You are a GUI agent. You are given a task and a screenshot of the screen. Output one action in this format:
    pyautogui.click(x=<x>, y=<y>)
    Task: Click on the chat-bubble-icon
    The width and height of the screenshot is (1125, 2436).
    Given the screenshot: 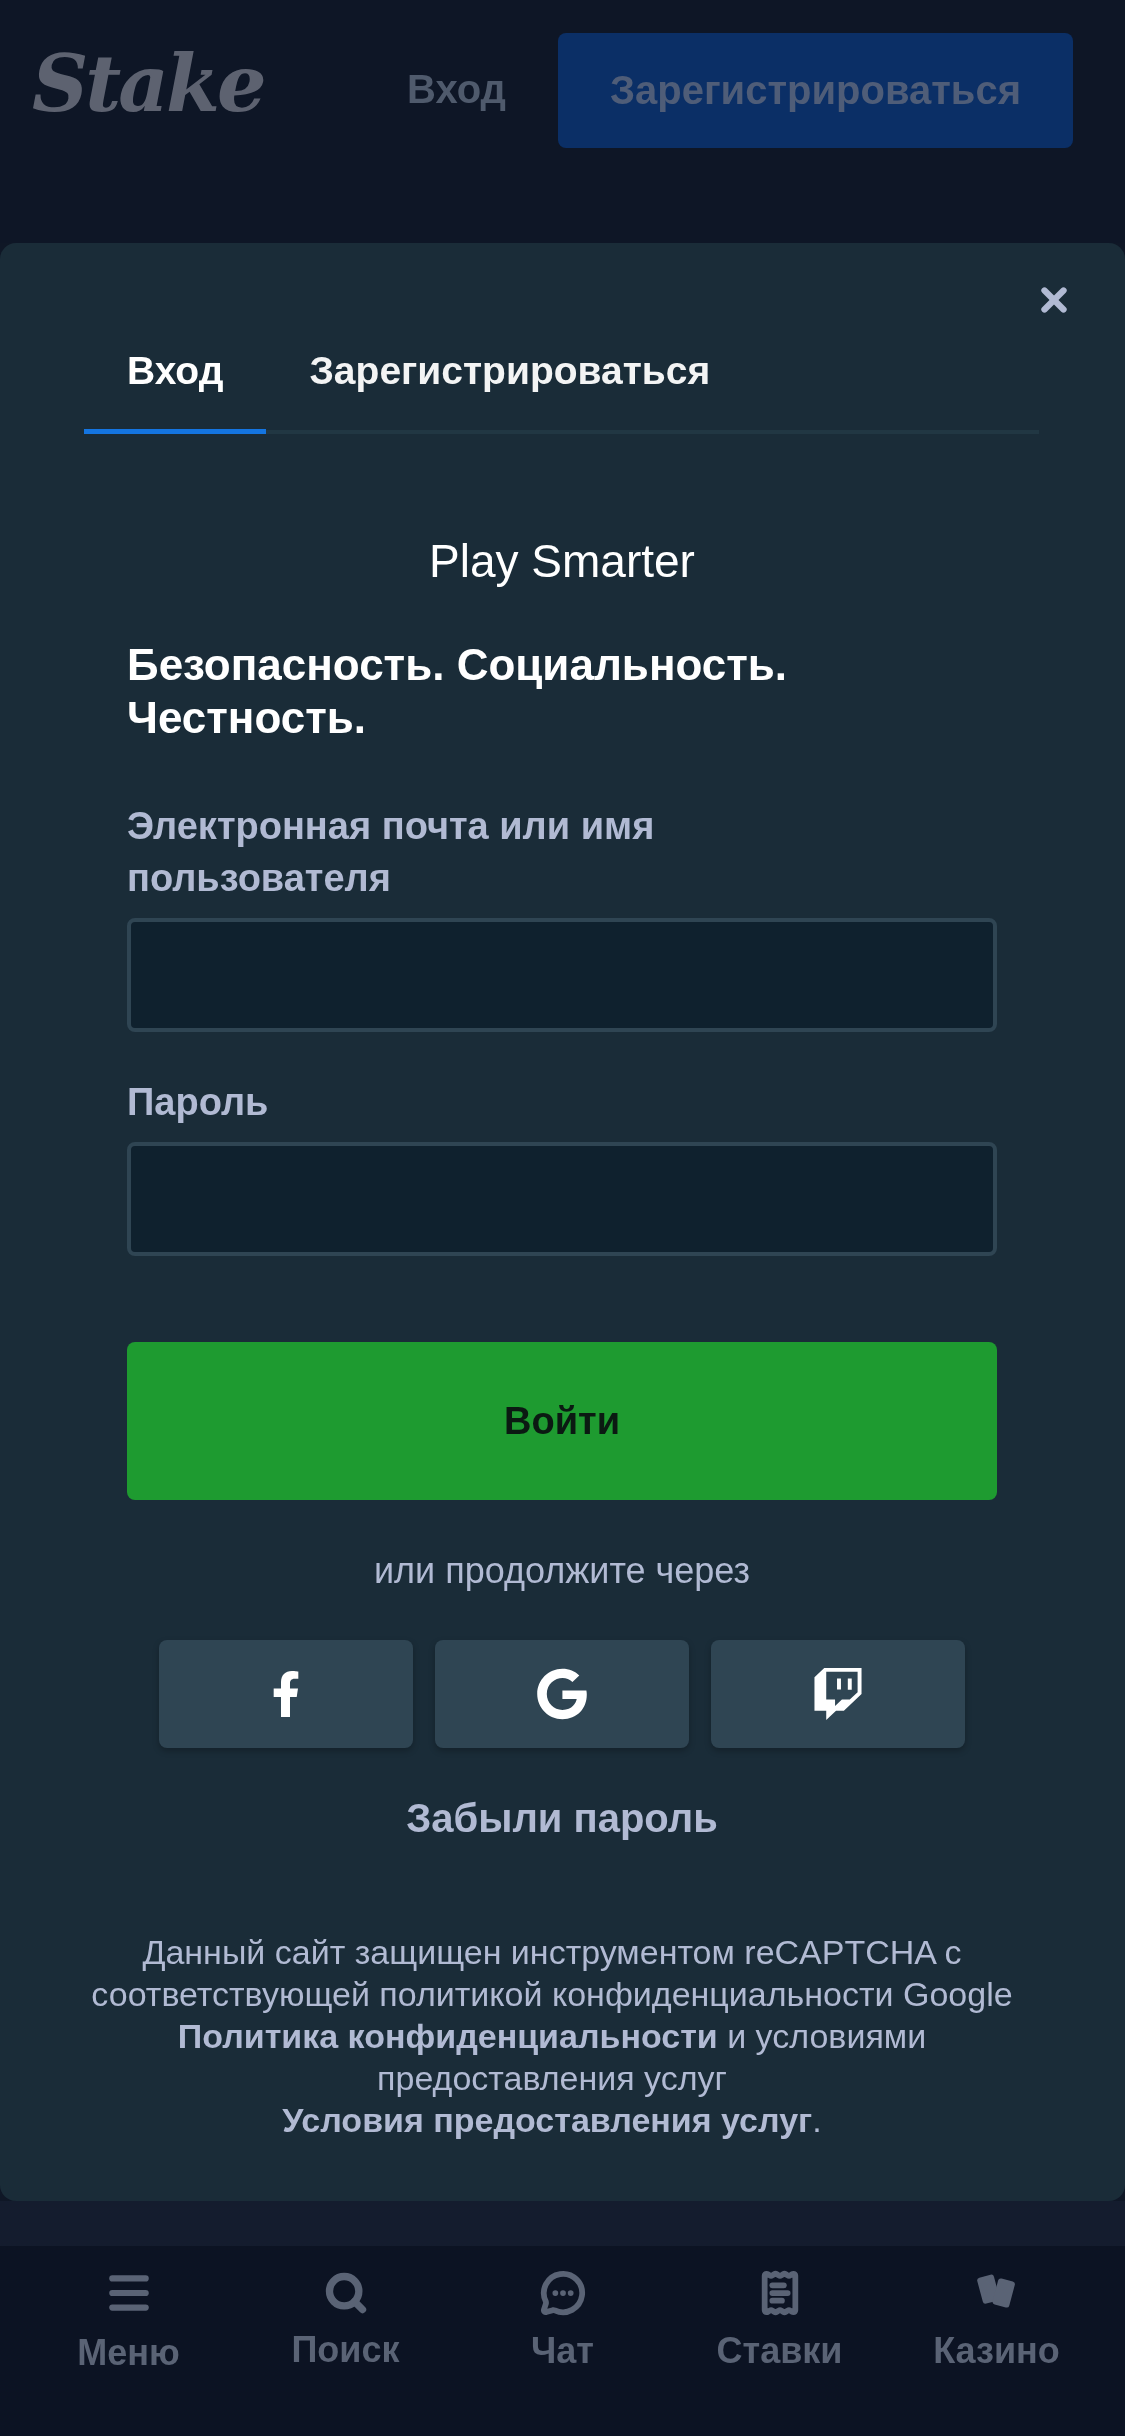 What is the action you would take?
    pyautogui.click(x=562, y=2293)
    